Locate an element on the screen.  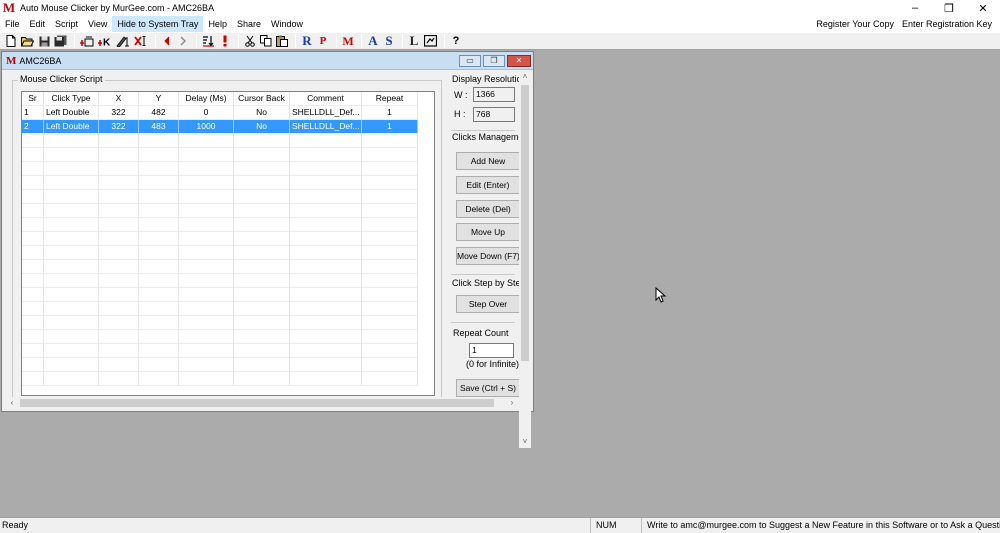
alert-icon is located at coordinates (225, 41).